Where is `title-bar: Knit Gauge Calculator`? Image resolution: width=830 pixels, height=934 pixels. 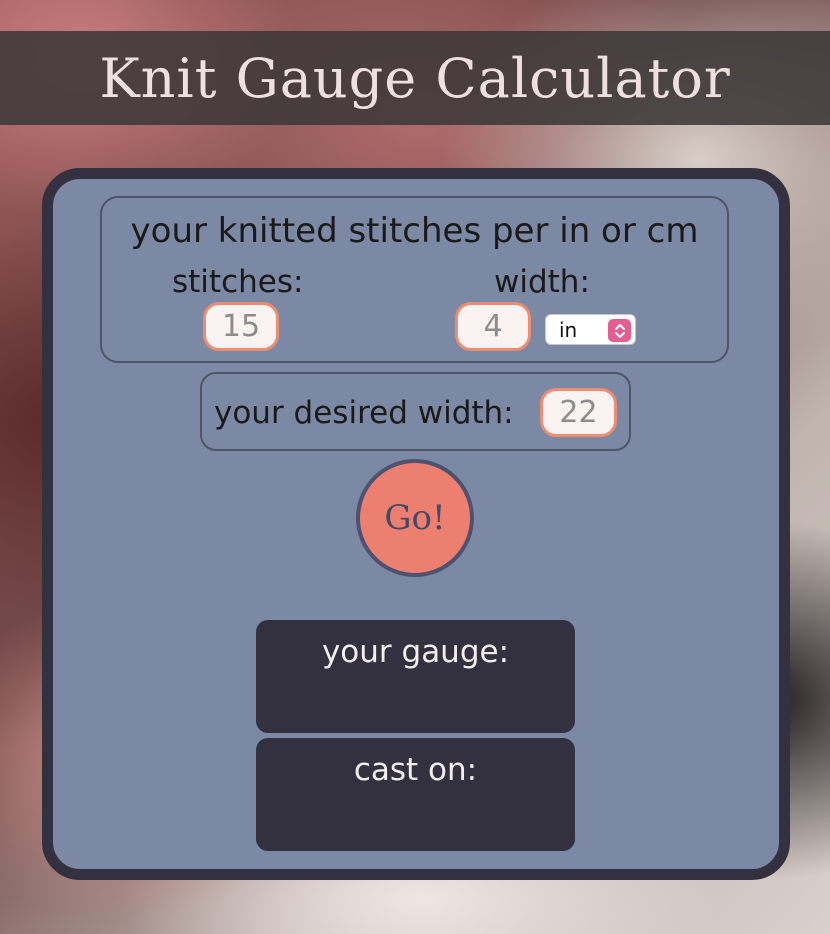
title-bar: Knit Gauge Calculator is located at coordinates (415, 78).